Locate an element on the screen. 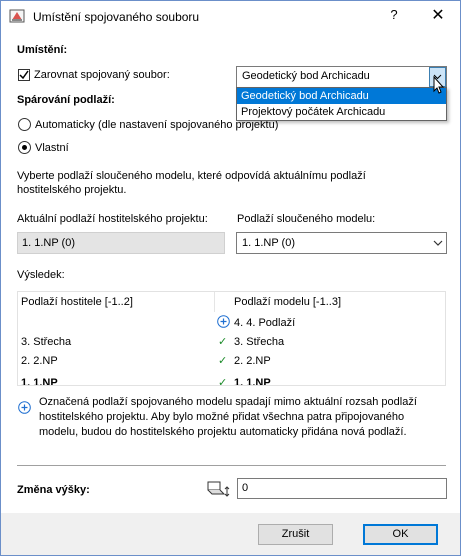 The height and width of the screenshot is (556, 461). cancel-button: Zrušit is located at coordinates (295, 534).